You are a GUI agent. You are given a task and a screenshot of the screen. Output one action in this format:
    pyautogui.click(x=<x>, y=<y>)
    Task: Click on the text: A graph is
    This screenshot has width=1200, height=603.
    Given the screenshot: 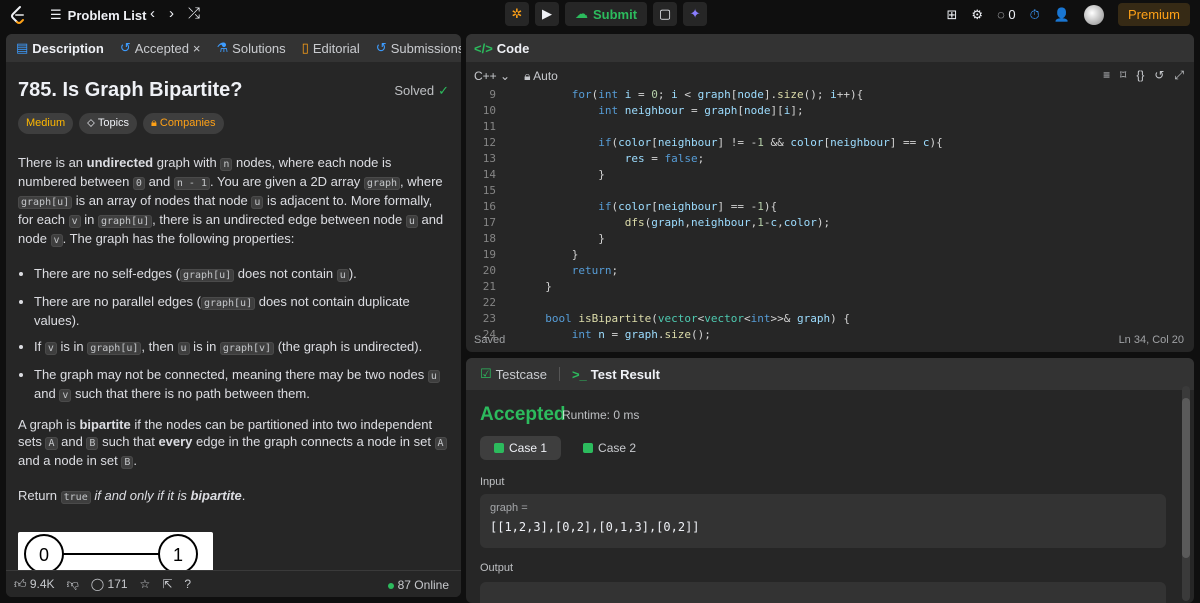 What is the action you would take?
    pyautogui.click(x=49, y=424)
    